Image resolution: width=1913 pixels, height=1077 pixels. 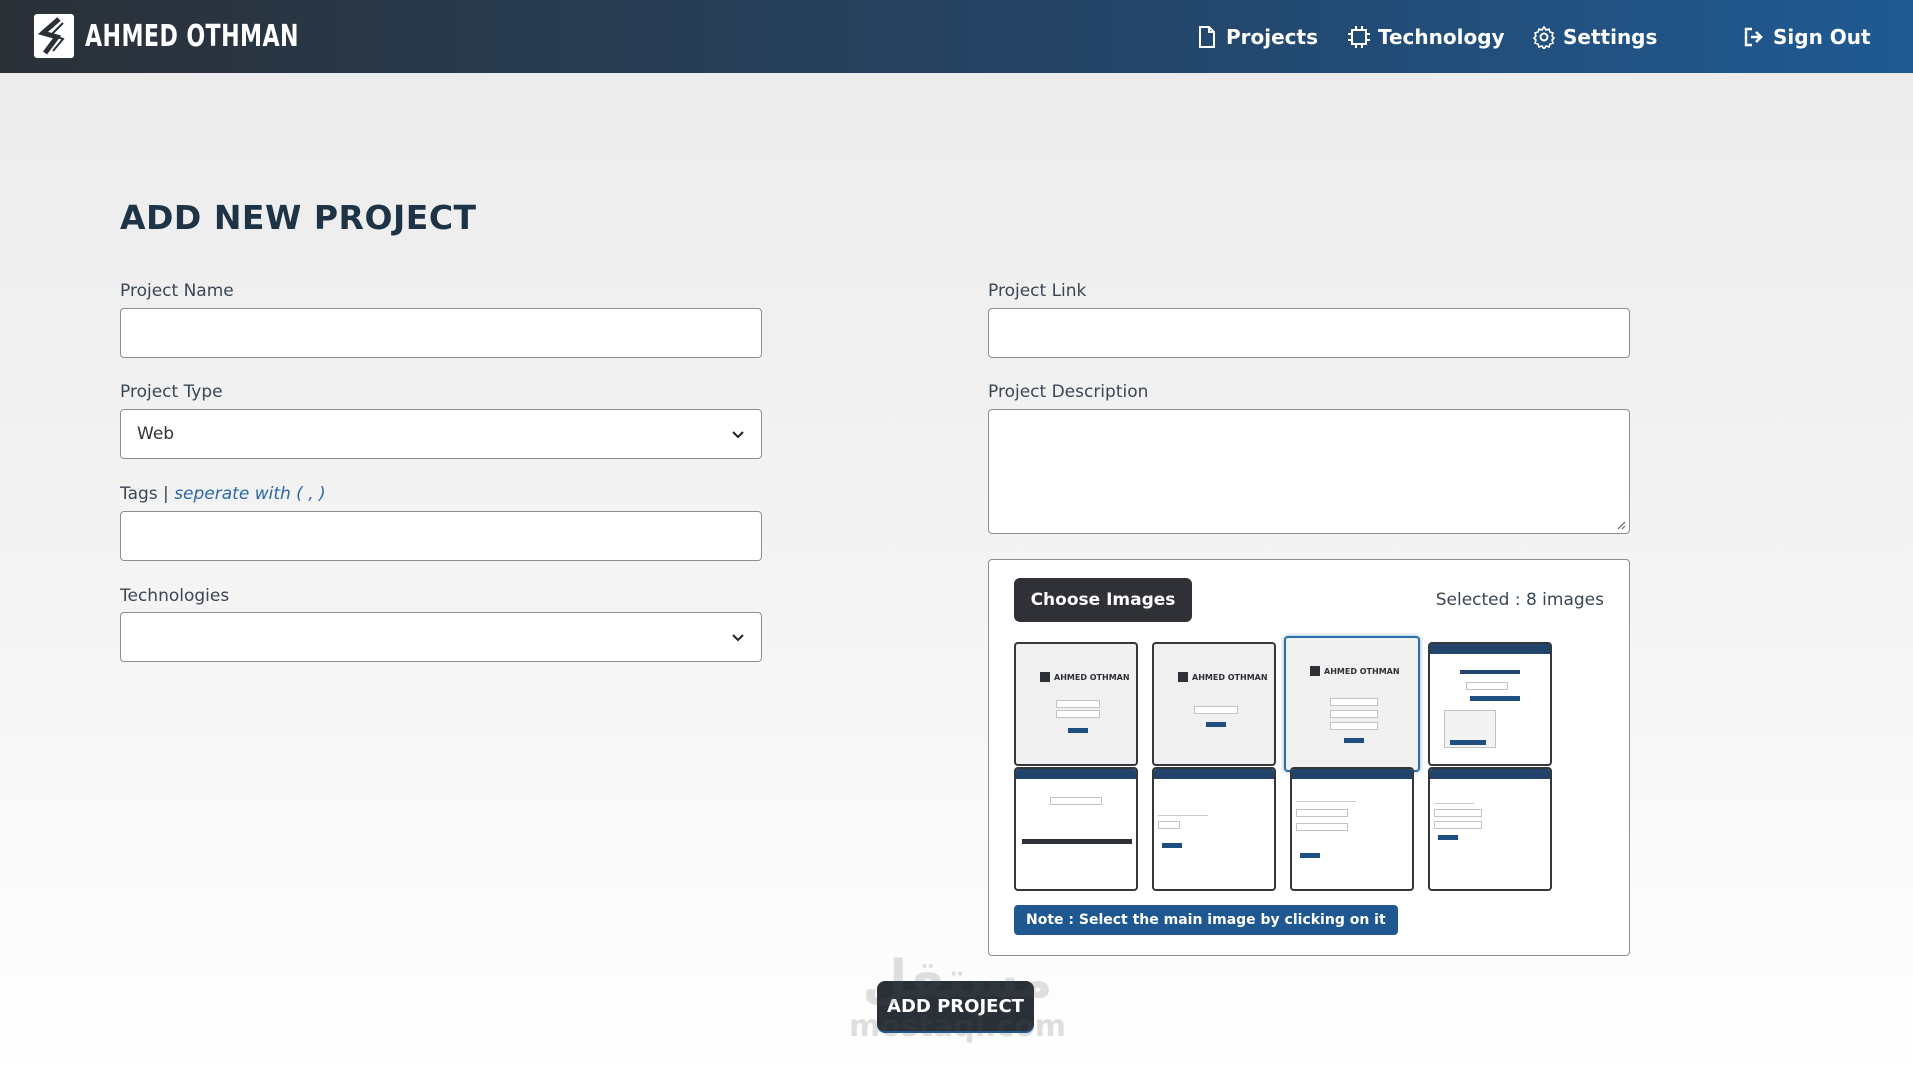 What do you see at coordinates (1352, 704) in the screenshot?
I see `image-thumbnail-main: AHMED OTHMAN` at bounding box center [1352, 704].